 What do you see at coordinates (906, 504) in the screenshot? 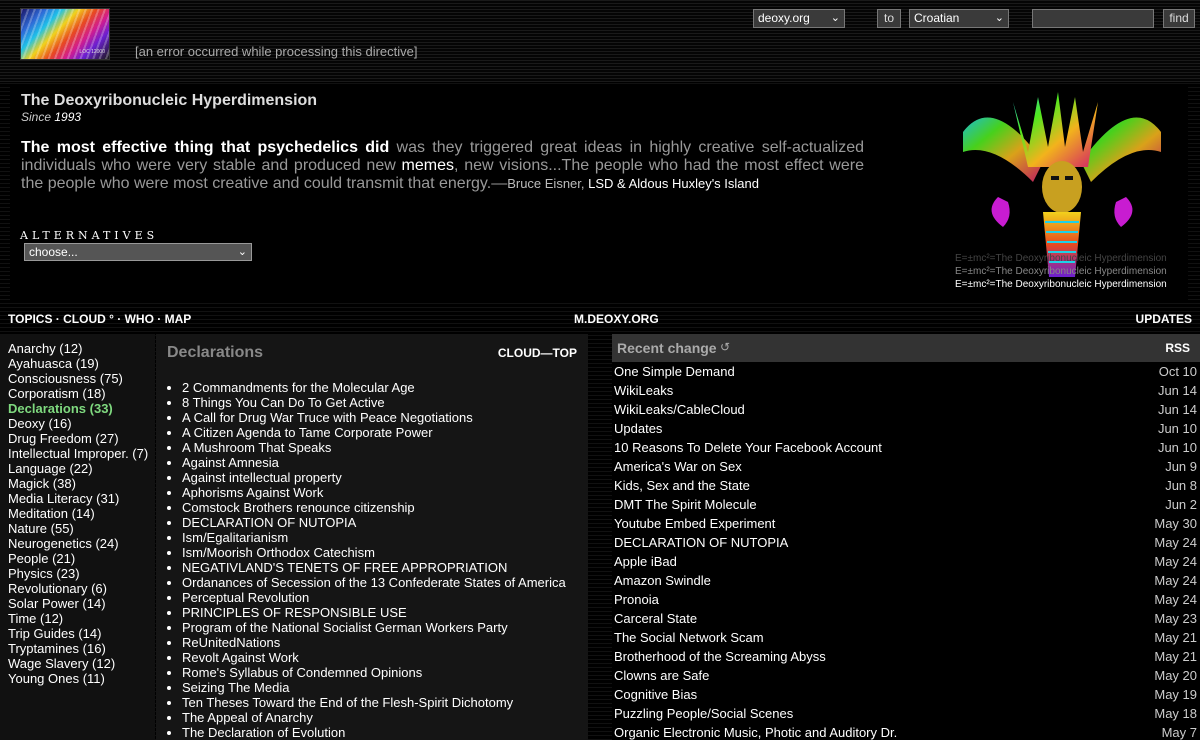
I see `recent-change-row: DMT The Spirit Molecule Jun 2` at bounding box center [906, 504].